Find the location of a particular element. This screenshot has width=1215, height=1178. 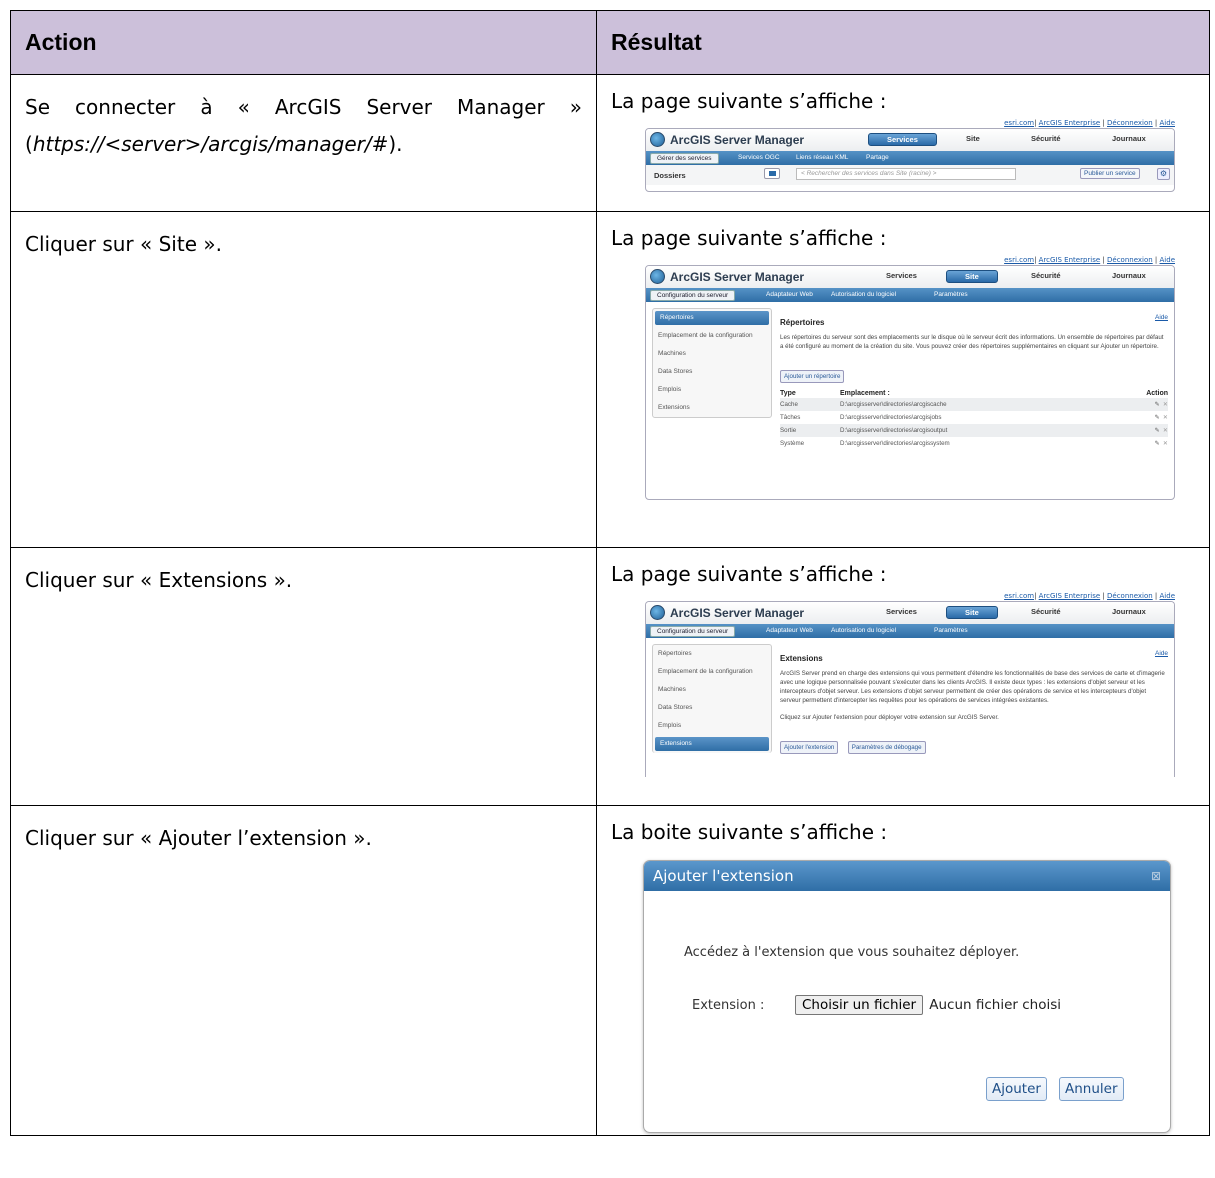

subnav-manage-services: Gérer des services is located at coordinates (684, 158).